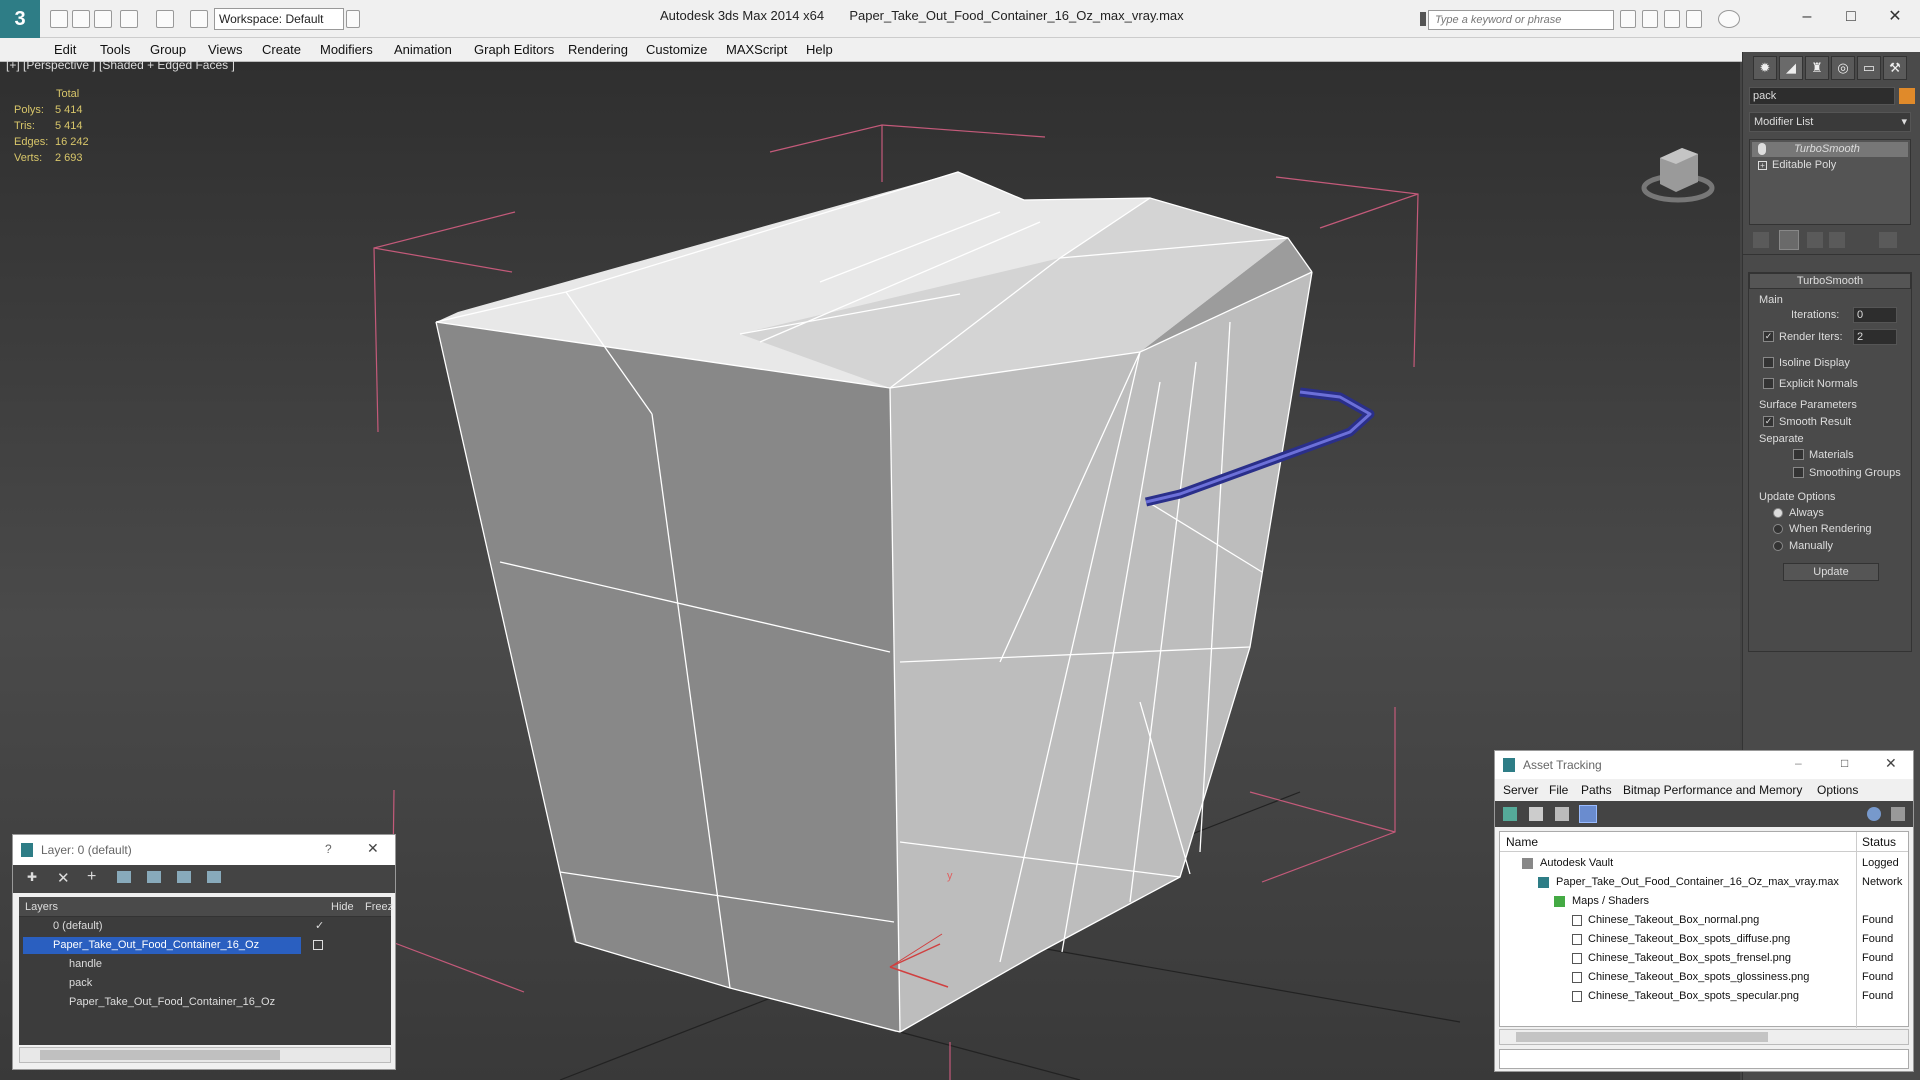 The width and height of the screenshot is (1920, 1080). I want to click on configure-sets-icon, so click(1888, 240).